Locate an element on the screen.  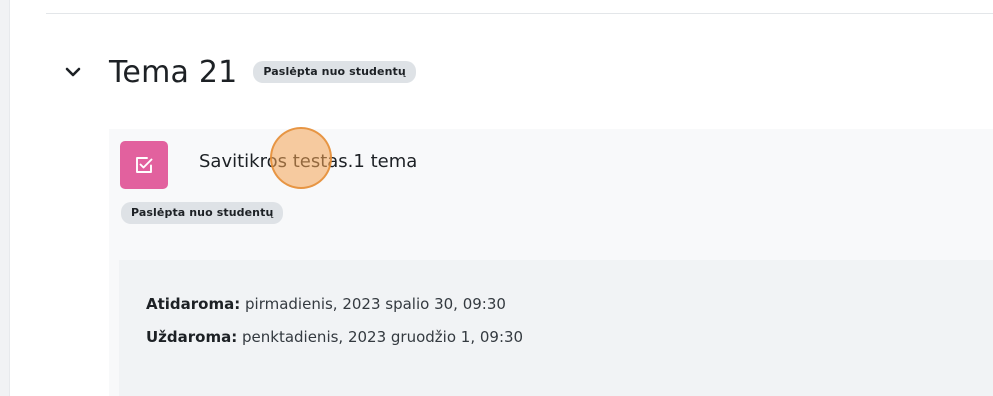
section-divider is located at coordinates (519, 13).